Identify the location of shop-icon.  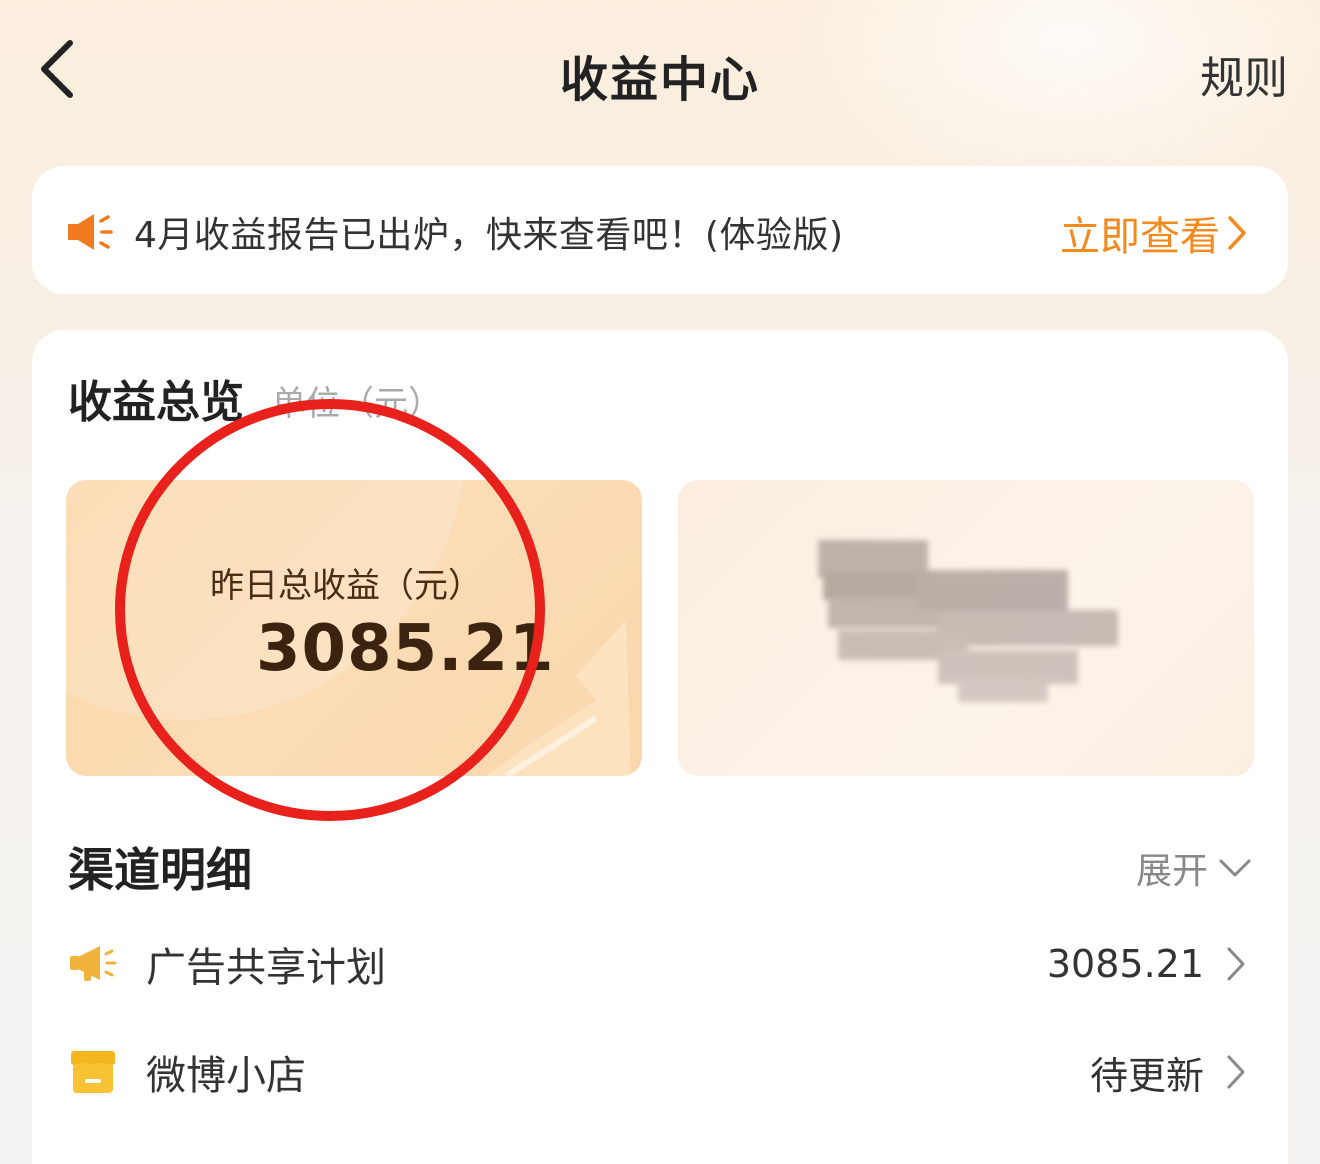
(93, 1072).